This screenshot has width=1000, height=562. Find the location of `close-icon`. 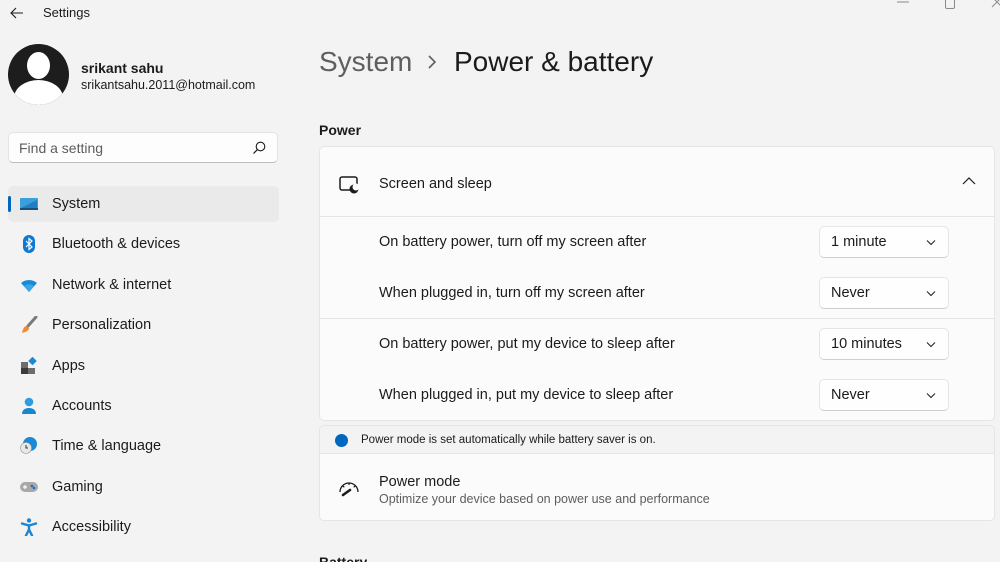

close-icon is located at coordinates (995, 4).